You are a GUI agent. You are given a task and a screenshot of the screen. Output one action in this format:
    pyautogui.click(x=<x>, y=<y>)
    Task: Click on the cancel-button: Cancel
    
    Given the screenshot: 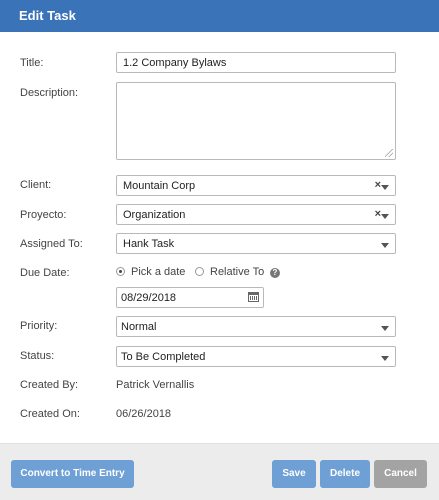 What is the action you would take?
    pyautogui.click(x=400, y=474)
    